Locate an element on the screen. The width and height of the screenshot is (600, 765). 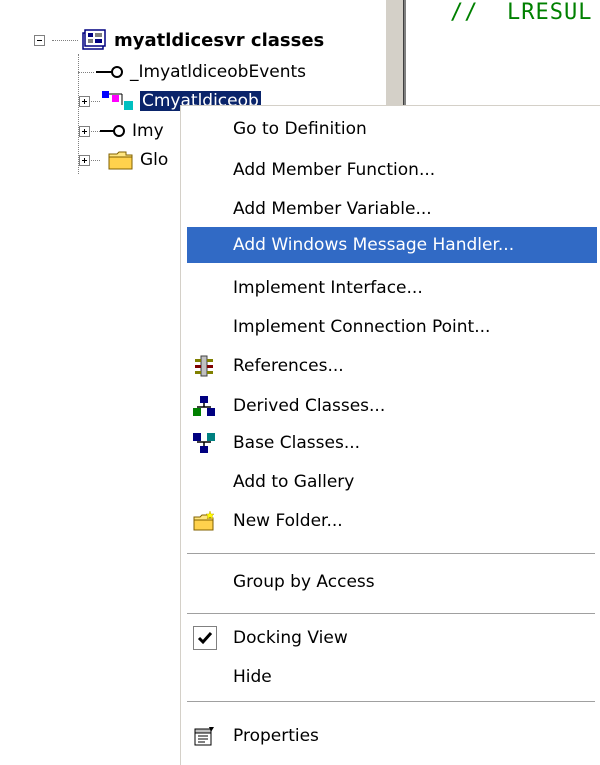
tree-item-events: _ImyatldiceobEvents is located at coordinates (201, 72).